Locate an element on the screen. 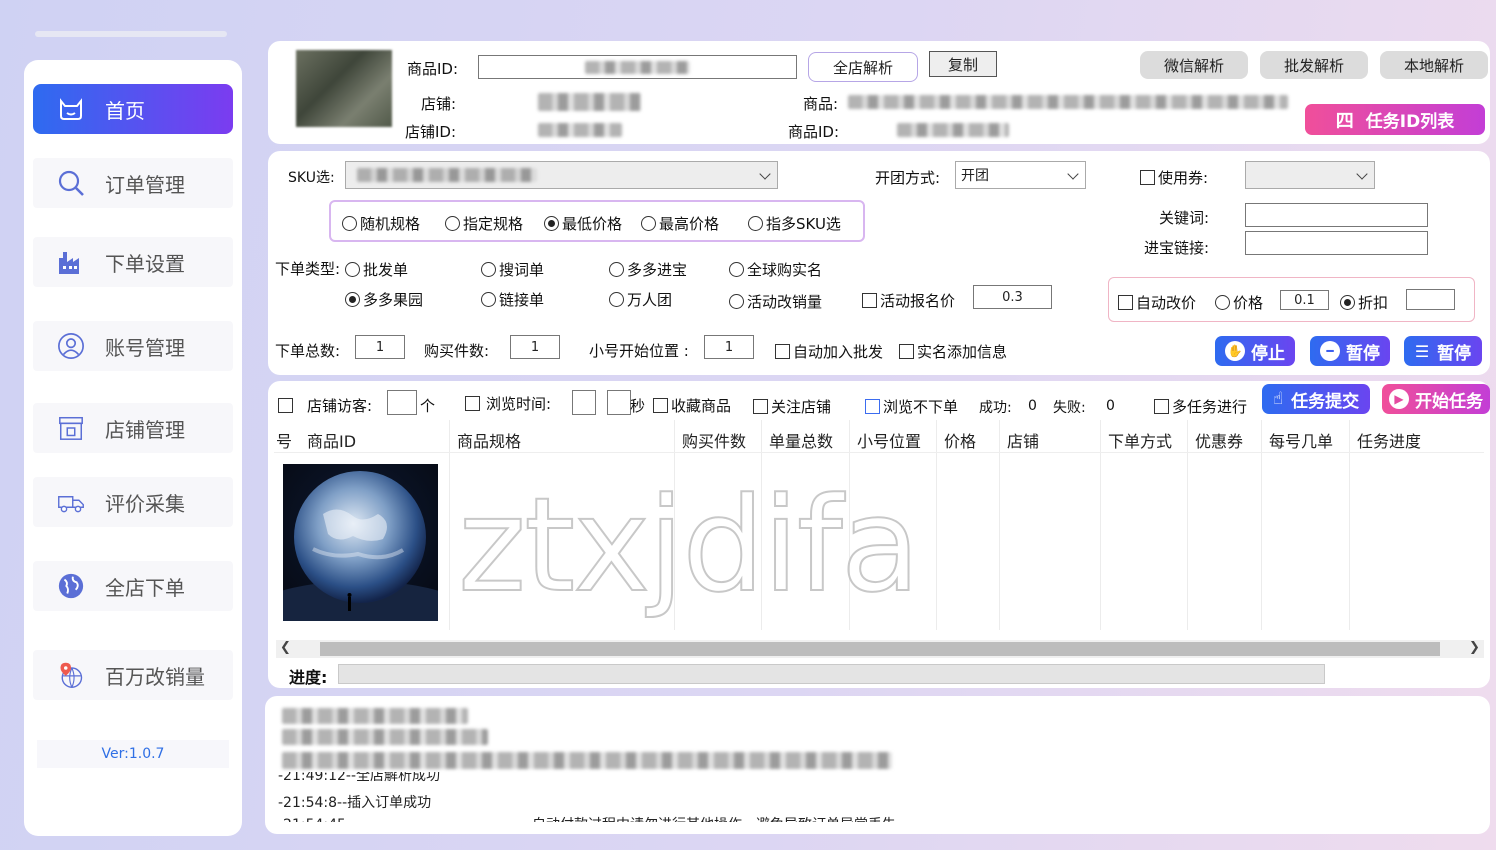  radio-batch-order: 批发单 is located at coordinates (376, 269).